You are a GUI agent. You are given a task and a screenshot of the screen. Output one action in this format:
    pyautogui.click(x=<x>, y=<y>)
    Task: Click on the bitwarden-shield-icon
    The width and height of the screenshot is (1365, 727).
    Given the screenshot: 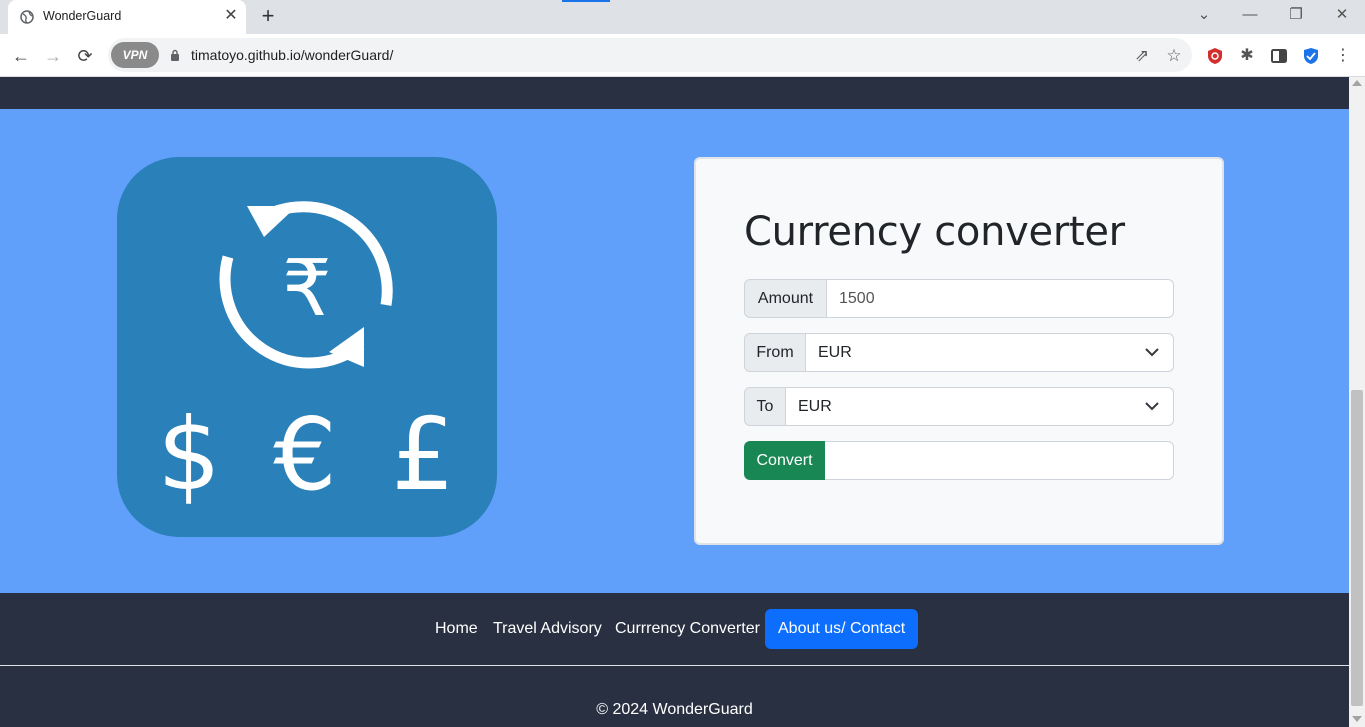 What is the action you would take?
    pyautogui.click(x=1311, y=56)
    